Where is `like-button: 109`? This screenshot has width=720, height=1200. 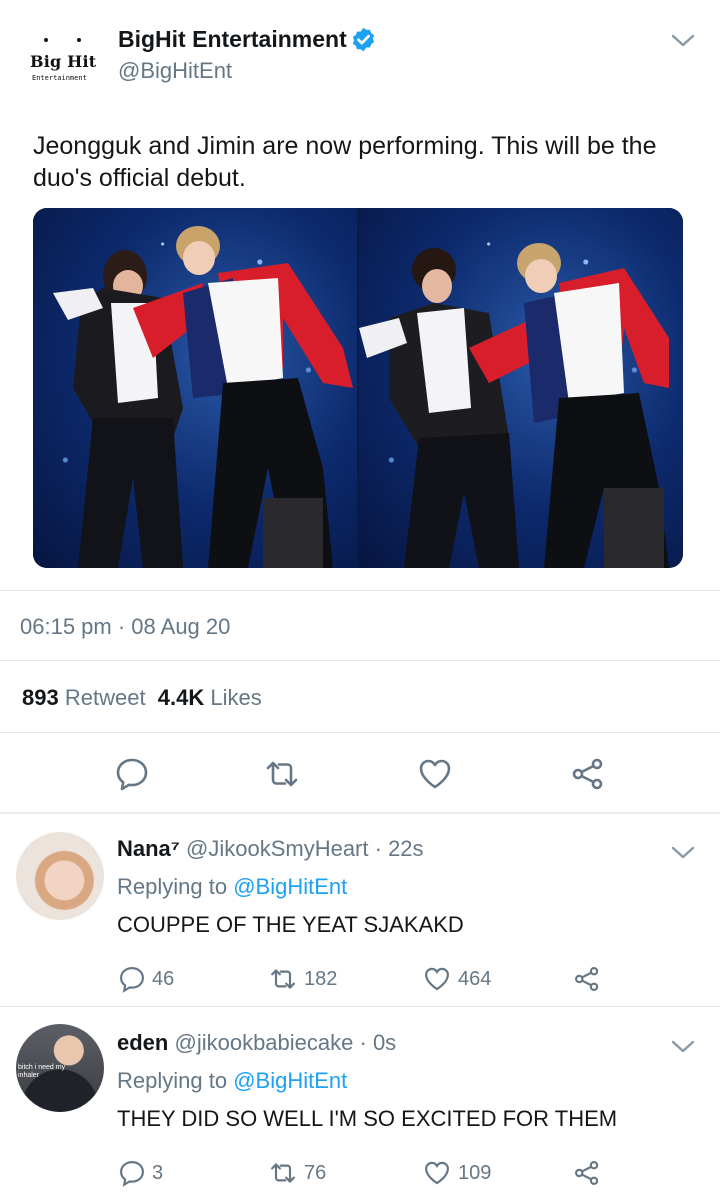
like-button: 109 is located at coordinates (456, 1173).